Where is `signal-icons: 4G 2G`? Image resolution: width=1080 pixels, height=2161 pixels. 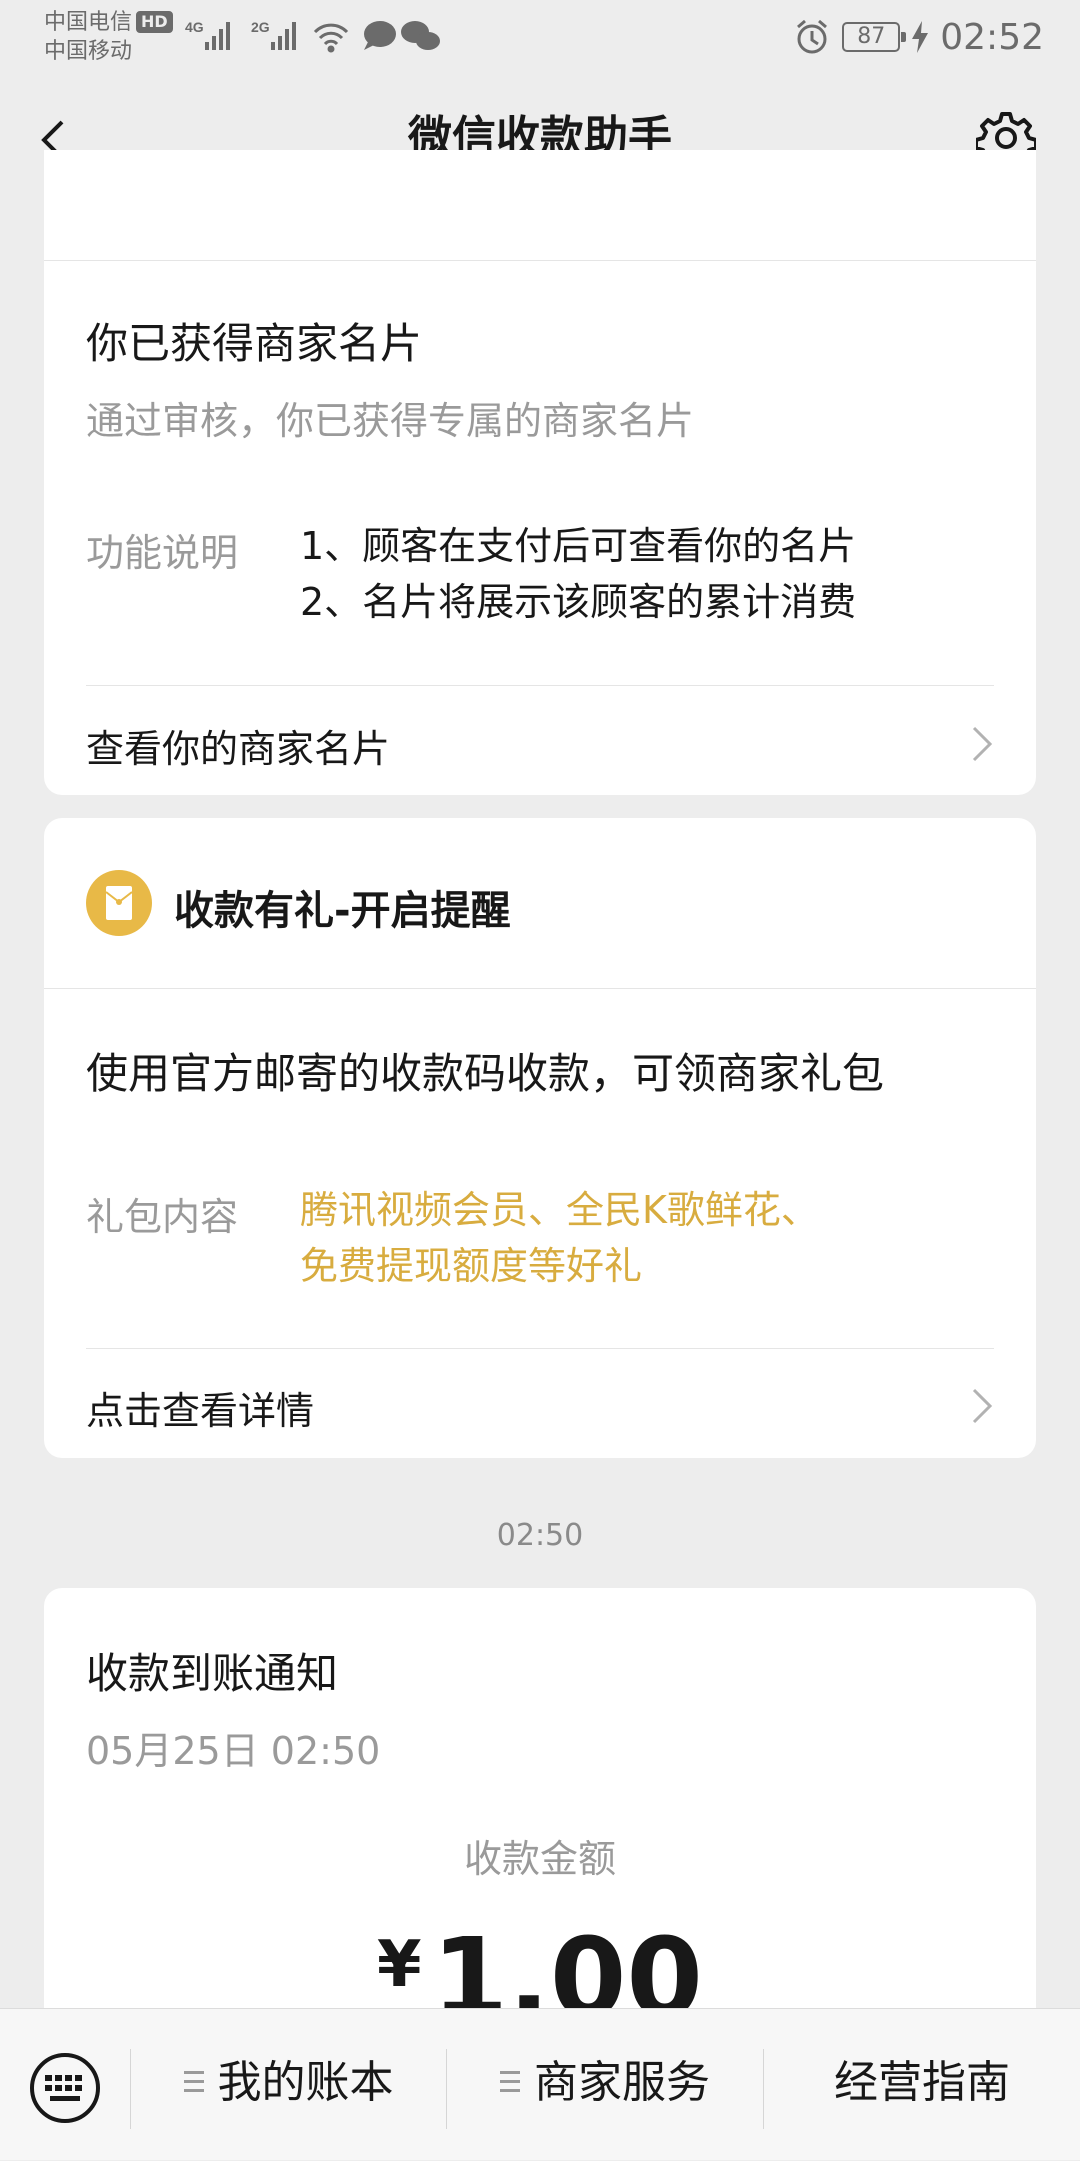
signal-icons: 4G 2G is located at coordinates (312, 36).